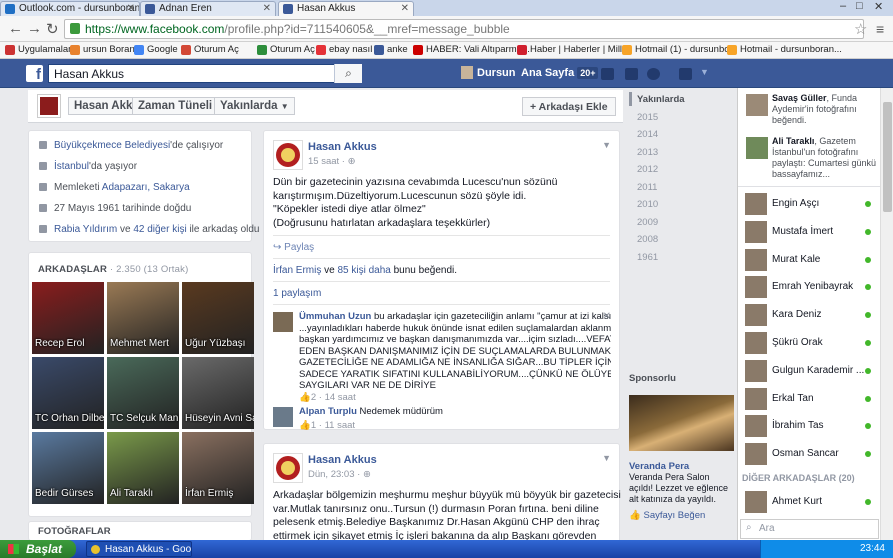 Image resolution: width=893 pixels, height=558 pixels. Describe the element at coordinates (146, 187) in the screenshot. I see `hometown-link: Adapazarı, Sakarya` at that location.